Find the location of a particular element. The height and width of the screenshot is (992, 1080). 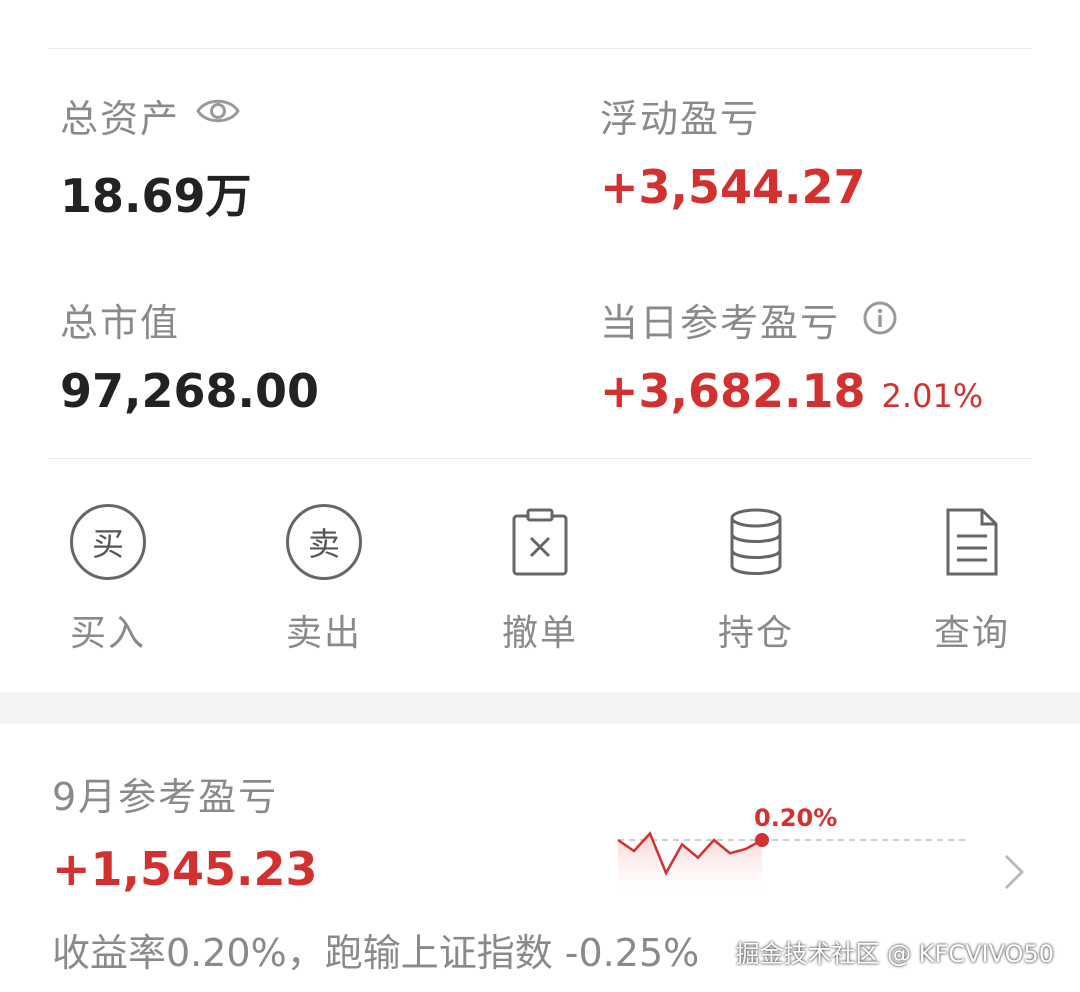

eye-icon is located at coordinates (218, 111).